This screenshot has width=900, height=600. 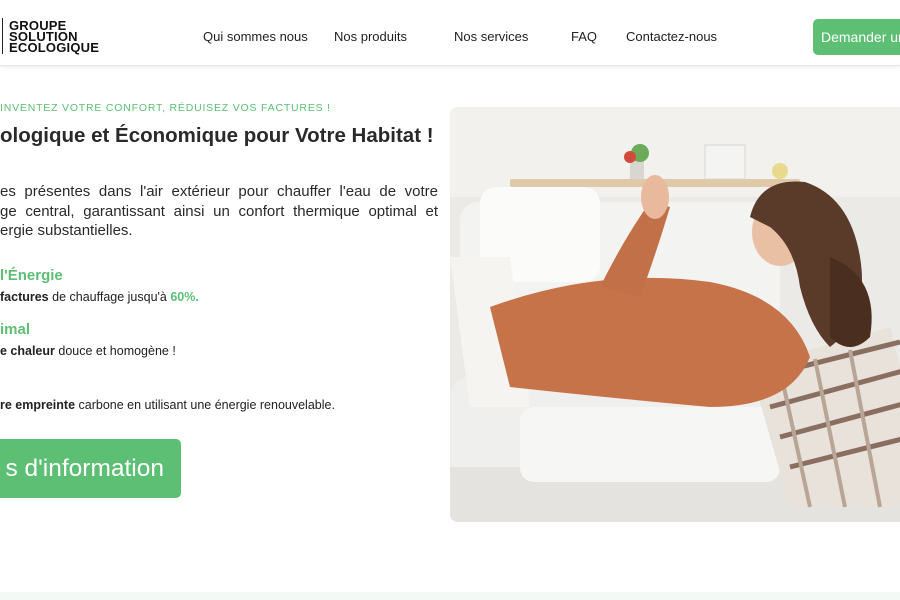 What do you see at coordinates (54, 47) in the screenshot?
I see `logo-line-3: ECOLOGIQUE` at bounding box center [54, 47].